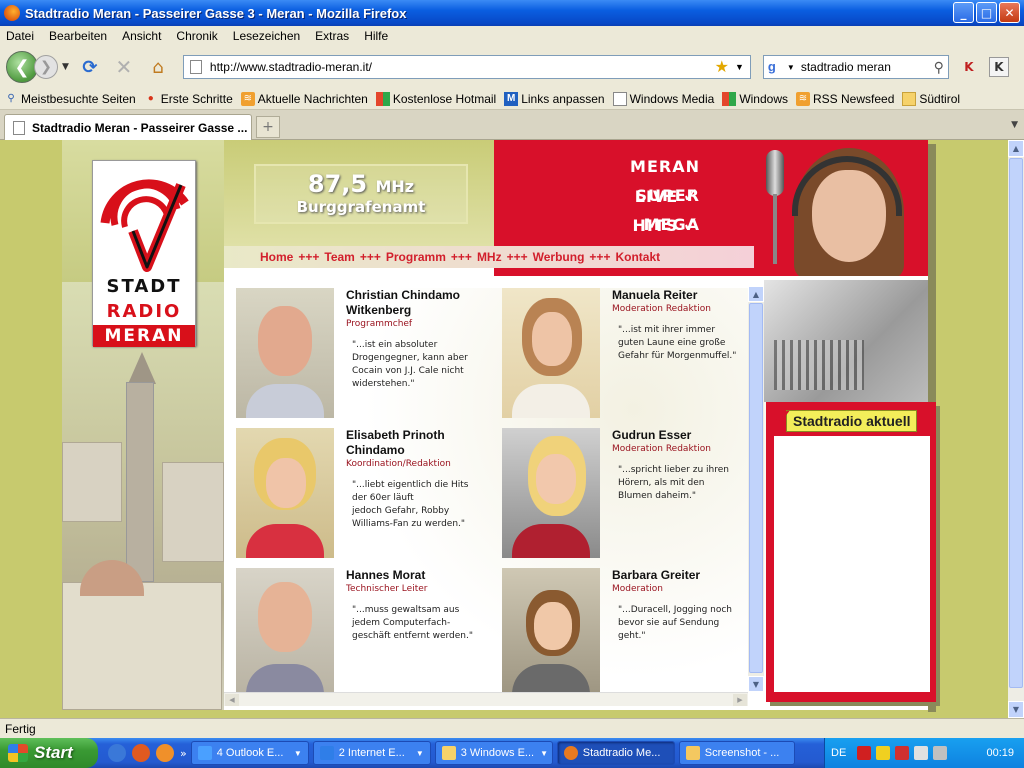  Describe the element at coordinates (144, 253) in the screenshot. I see `stadtradio-logo: STADT RADIO MERAN` at that location.